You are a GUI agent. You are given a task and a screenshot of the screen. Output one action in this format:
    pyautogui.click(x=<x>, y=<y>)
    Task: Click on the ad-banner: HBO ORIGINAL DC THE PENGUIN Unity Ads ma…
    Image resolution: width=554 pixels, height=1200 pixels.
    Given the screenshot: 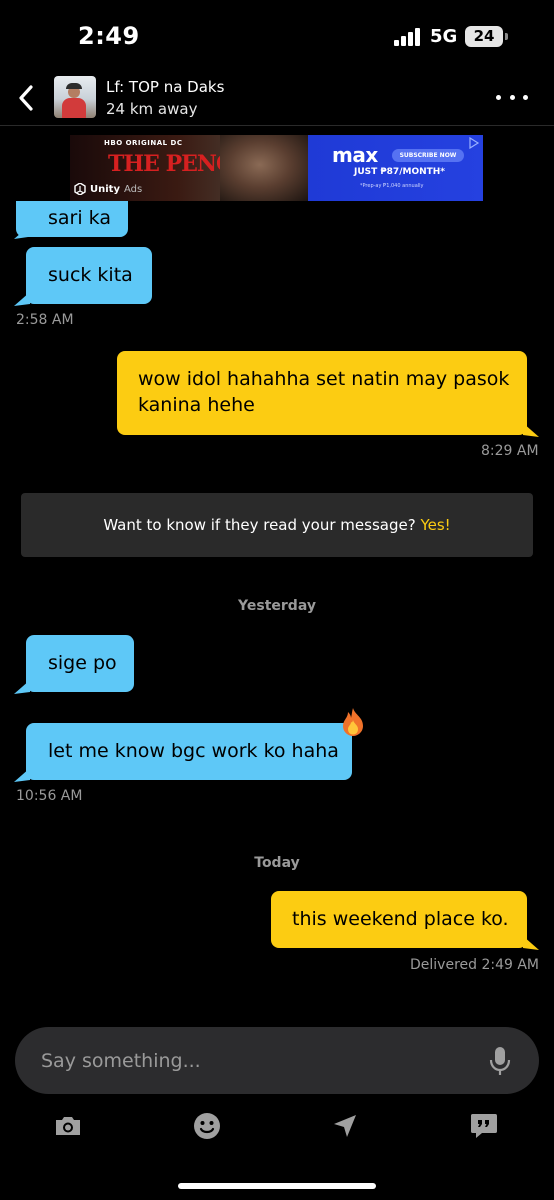 What is the action you would take?
    pyautogui.click(x=276, y=168)
    